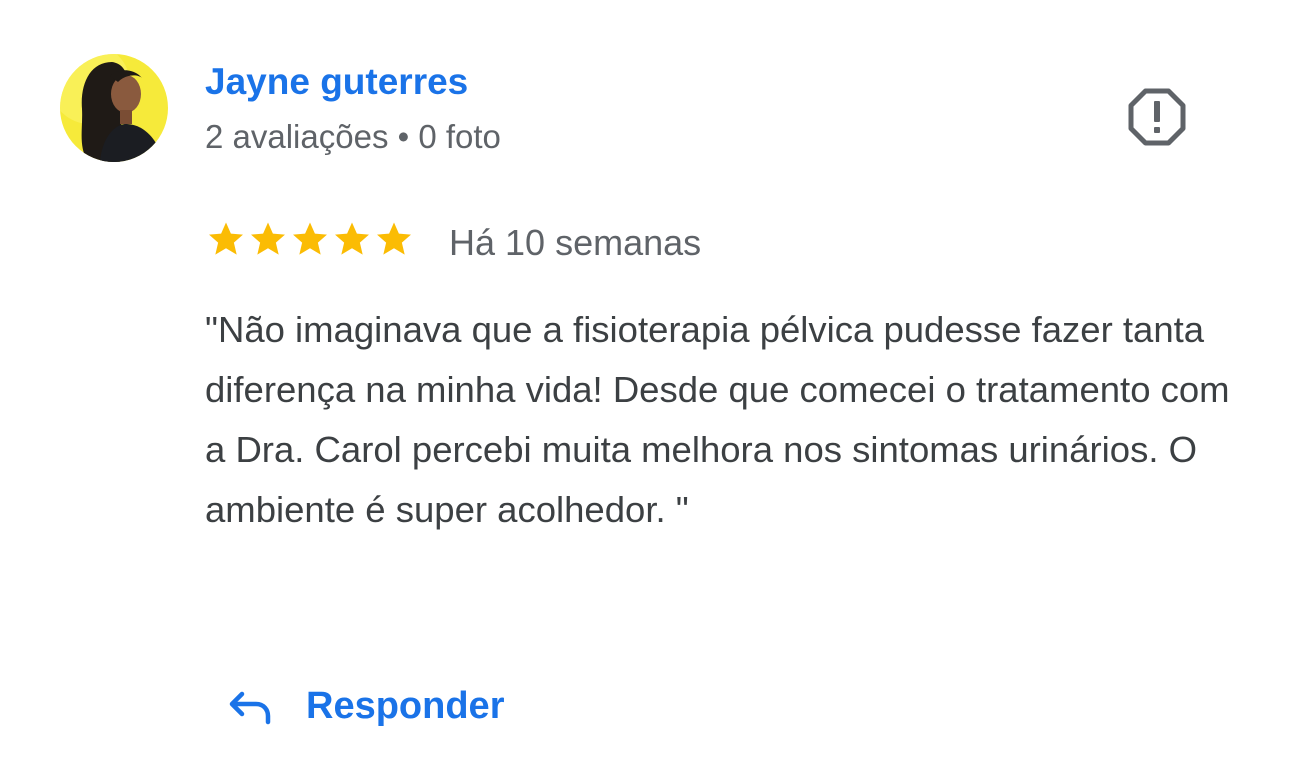  Describe the element at coordinates (250, 708) in the screenshot. I see `reply-arrow-icon` at that location.